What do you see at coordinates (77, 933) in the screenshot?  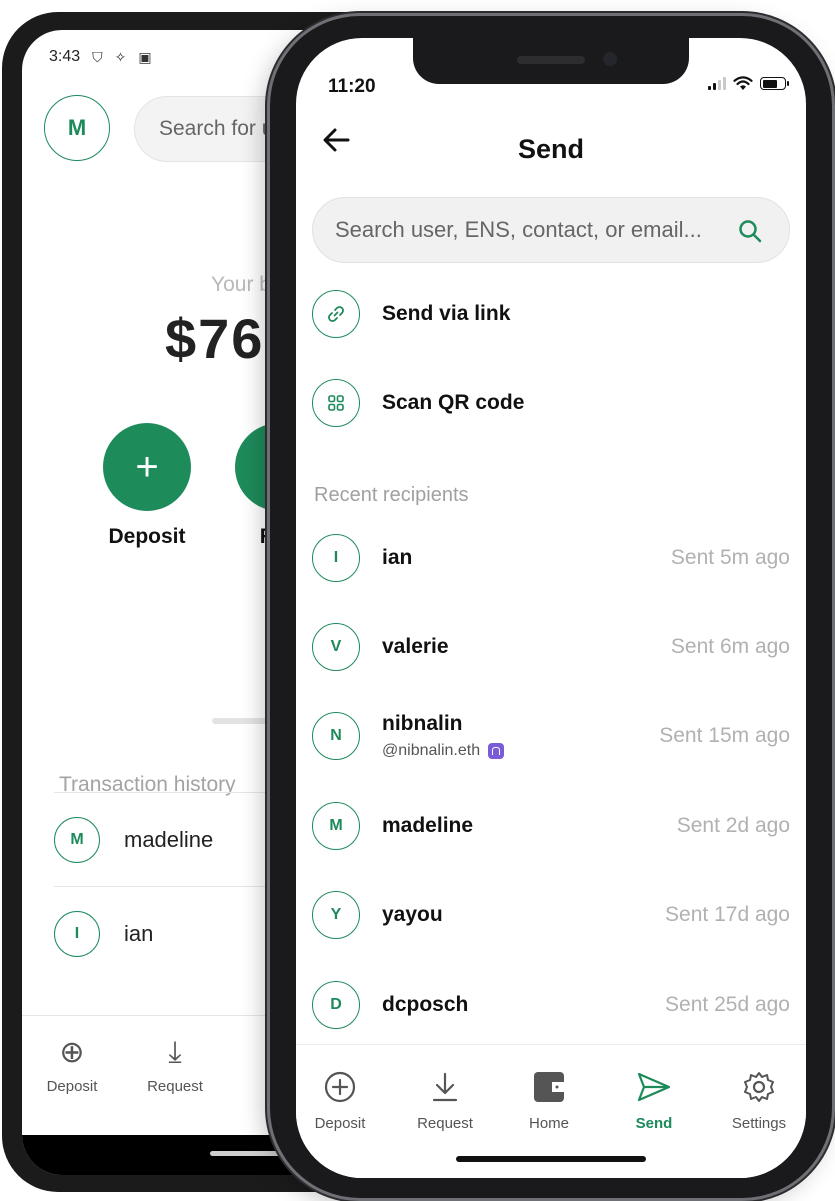 I see `transaction-avatar: I` at bounding box center [77, 933].